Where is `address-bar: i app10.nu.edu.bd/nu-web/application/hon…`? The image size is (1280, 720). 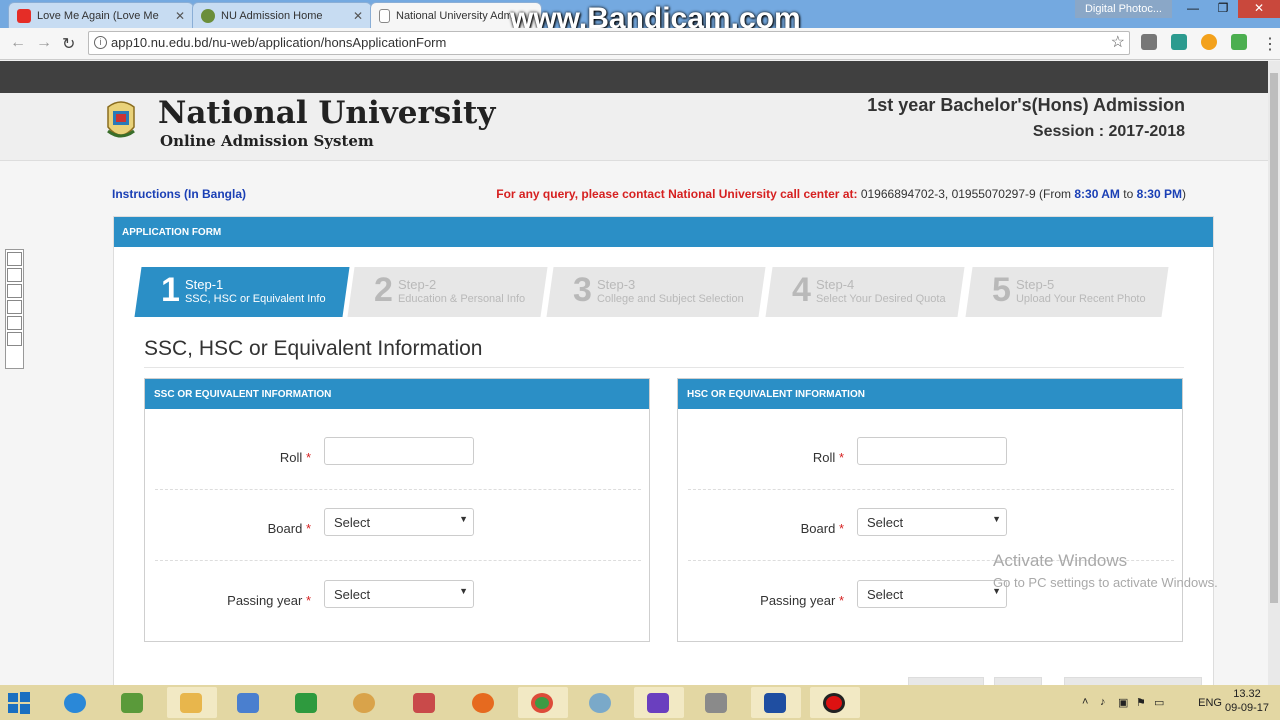
address-bar: i app10.nu.edu.bd/nu-web/application/hon… is located at coordinates (609, 43).